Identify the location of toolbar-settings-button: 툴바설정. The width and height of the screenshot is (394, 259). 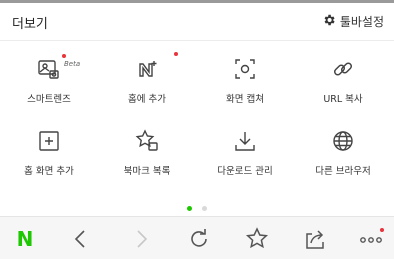
(353, 21).